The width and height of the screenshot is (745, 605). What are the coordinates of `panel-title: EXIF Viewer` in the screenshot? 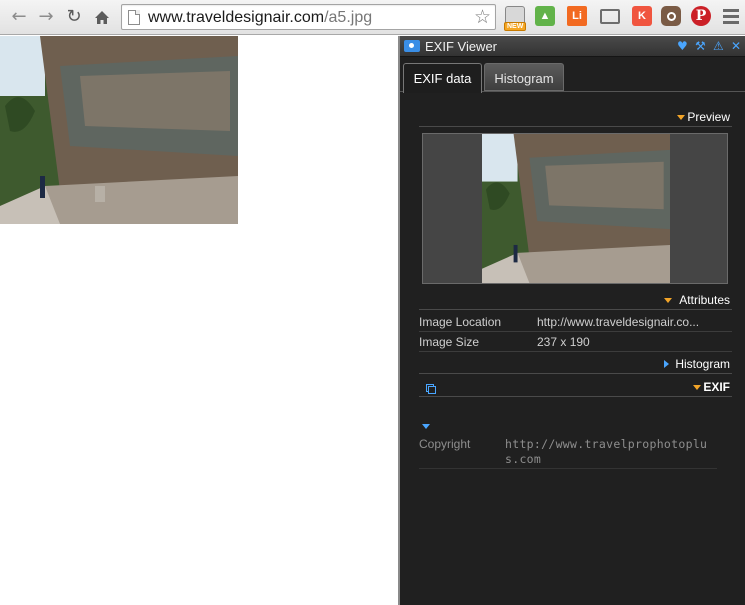 It's located at (461, 46).